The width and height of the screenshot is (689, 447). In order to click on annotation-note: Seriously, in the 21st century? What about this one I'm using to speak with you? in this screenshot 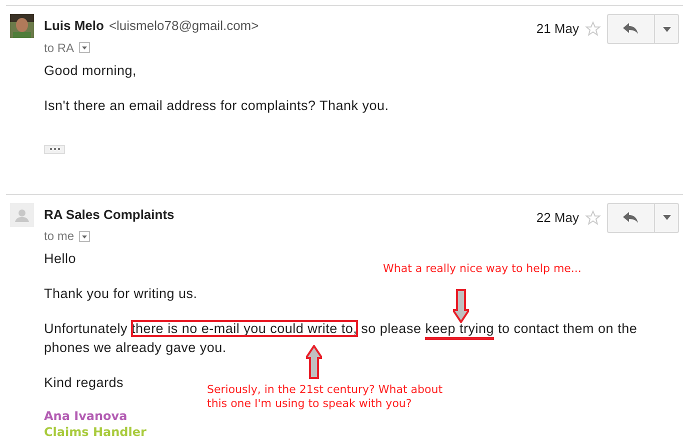, I will do `click(325, 397)`.